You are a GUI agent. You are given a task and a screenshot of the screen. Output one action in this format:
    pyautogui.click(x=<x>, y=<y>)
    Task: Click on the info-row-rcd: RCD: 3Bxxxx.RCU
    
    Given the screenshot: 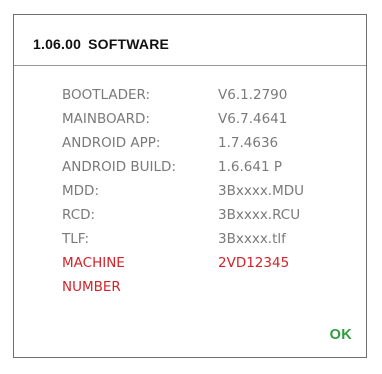 What is the action you would take?
    pyautogui.click(x=190, y=219)
    